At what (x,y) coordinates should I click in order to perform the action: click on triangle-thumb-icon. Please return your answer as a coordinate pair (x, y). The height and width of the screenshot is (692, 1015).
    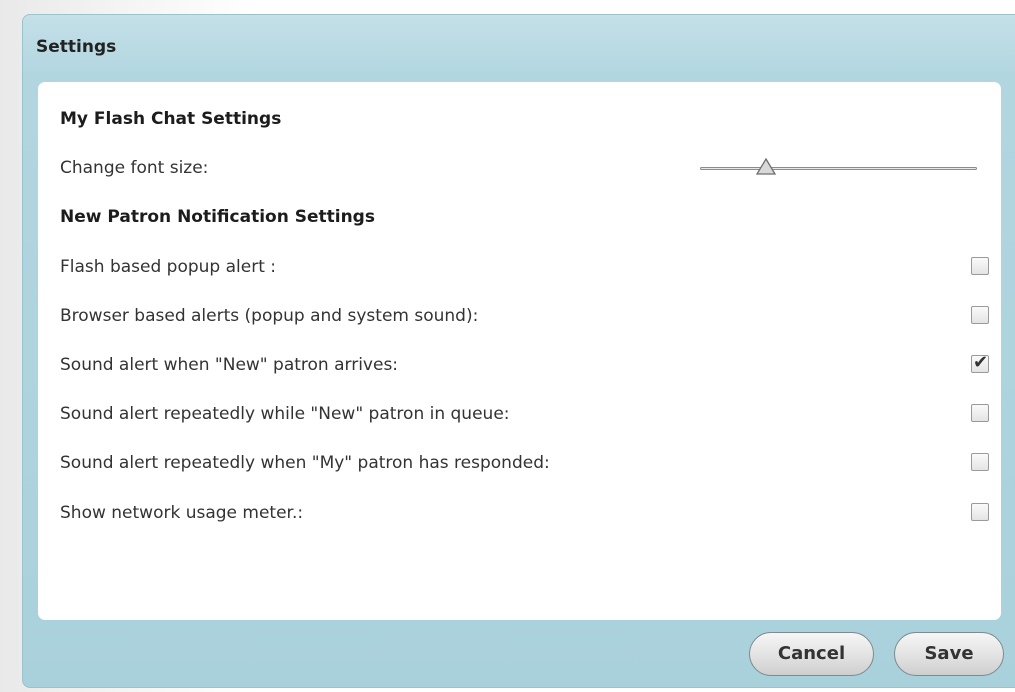
    Looking at the image, I should click on (766, 167).